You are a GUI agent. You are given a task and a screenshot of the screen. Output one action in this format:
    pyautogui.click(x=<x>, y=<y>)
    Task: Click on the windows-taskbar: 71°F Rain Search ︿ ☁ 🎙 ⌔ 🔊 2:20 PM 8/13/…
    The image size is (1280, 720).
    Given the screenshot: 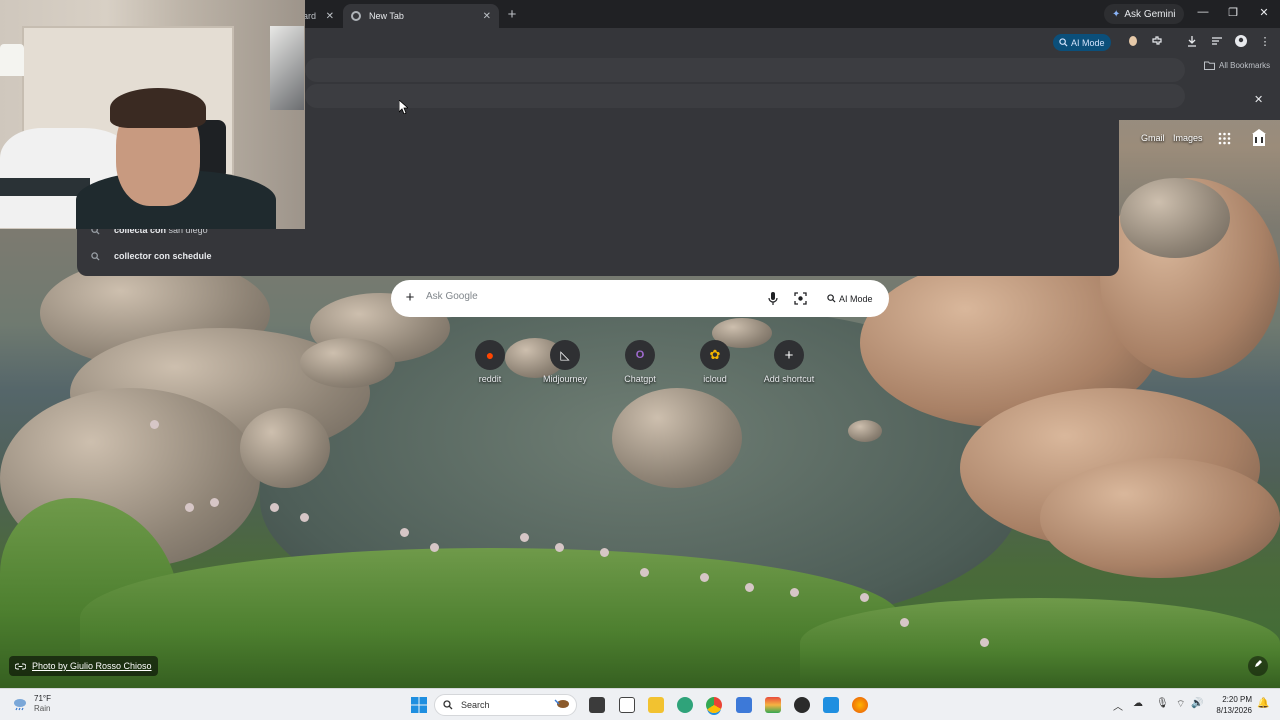 What is the action you would take?
    pyautogui.click(x=640, y=704)
    